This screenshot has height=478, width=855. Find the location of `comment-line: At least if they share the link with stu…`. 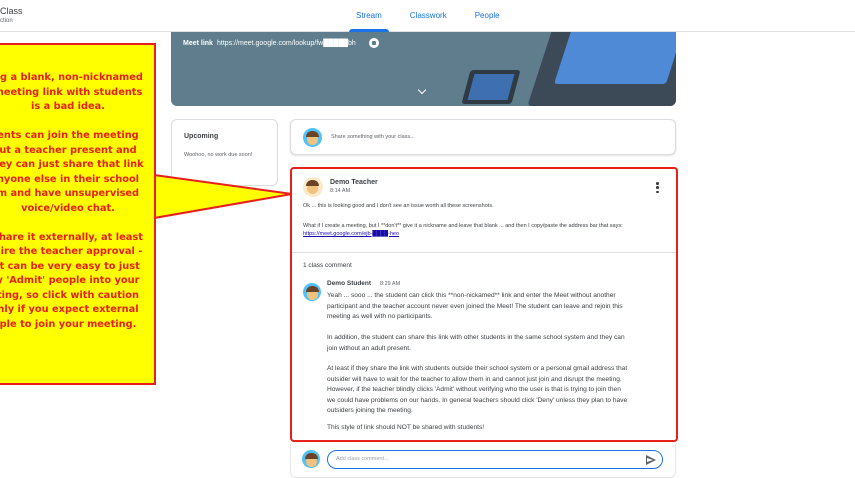

comment-line: At least if they share the link with stu… is located at coordinates (477, 368).